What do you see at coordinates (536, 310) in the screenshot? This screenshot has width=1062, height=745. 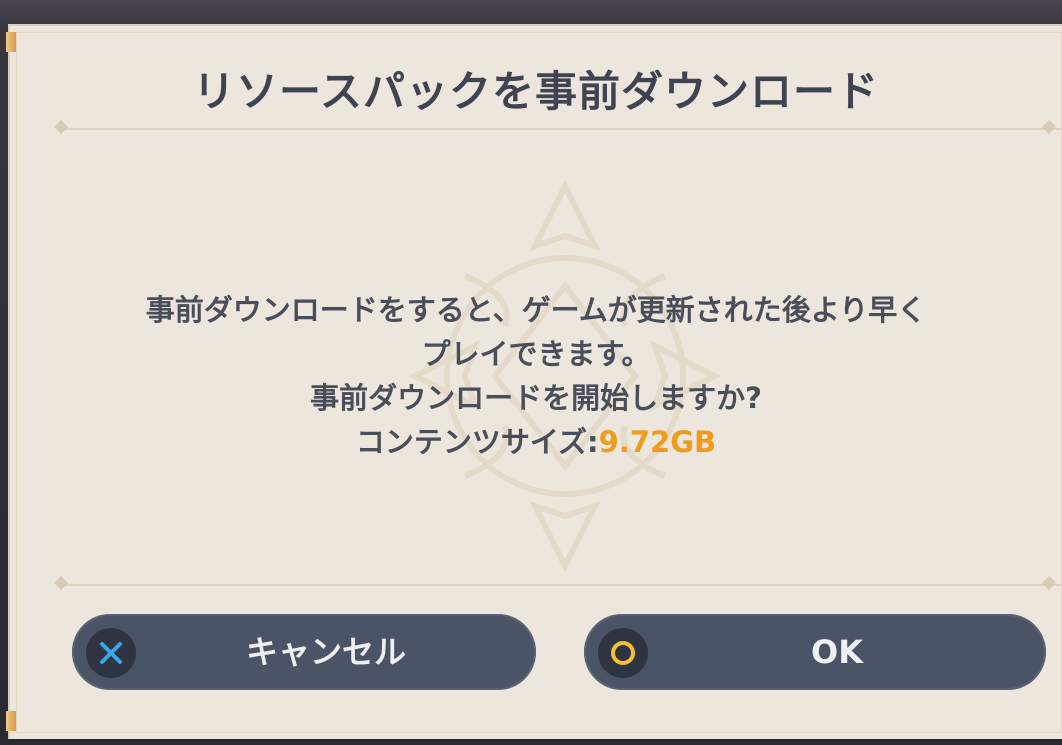 I see `message-line-1: 事前ダウンロードをすると、ゲームが更新された後より早く` at bounding box center [536, 310].